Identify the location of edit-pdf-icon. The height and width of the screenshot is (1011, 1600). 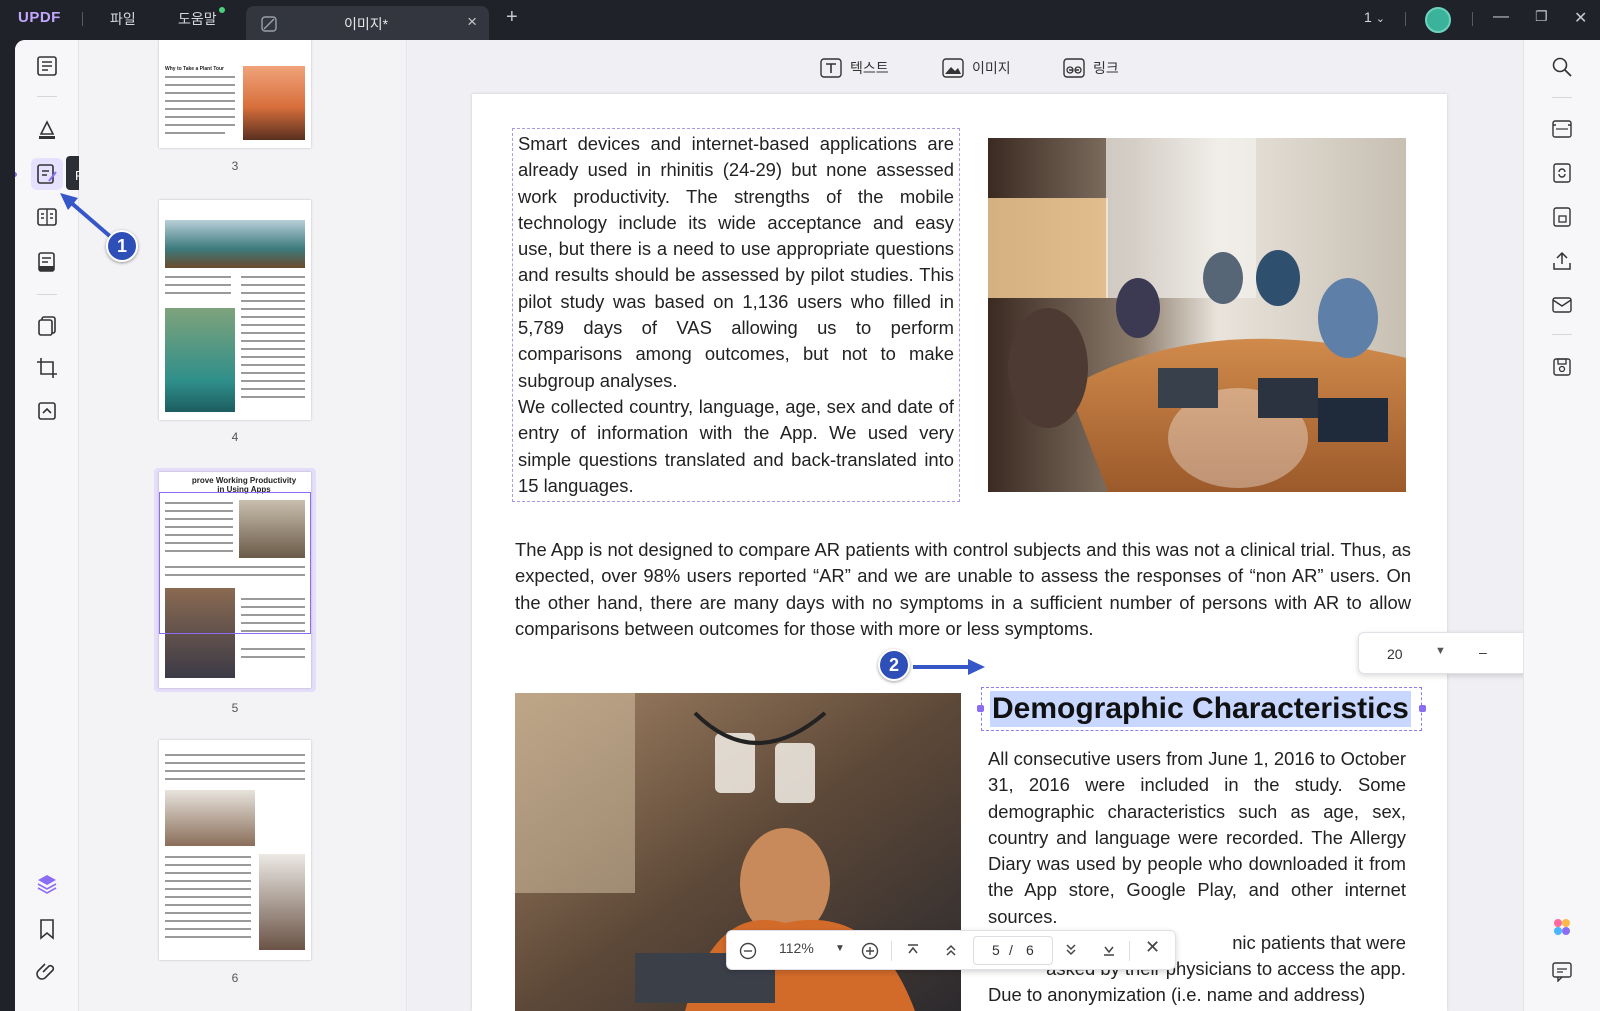
(47, 174).